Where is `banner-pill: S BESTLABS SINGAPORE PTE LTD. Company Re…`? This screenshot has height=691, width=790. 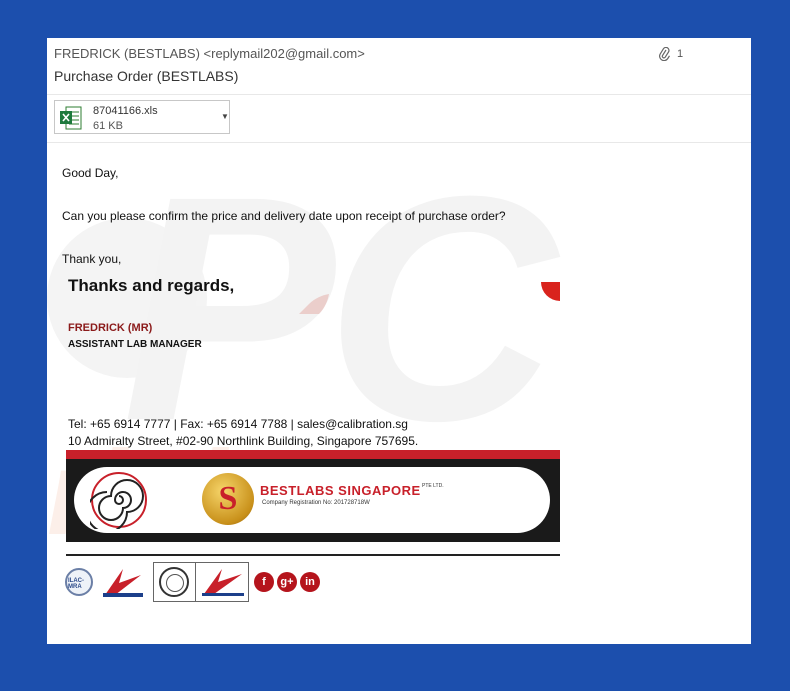 banner-pill: S BESTLABS SINGAPORE PTE LTD. Company Re… is located at coordinates (312, 500).